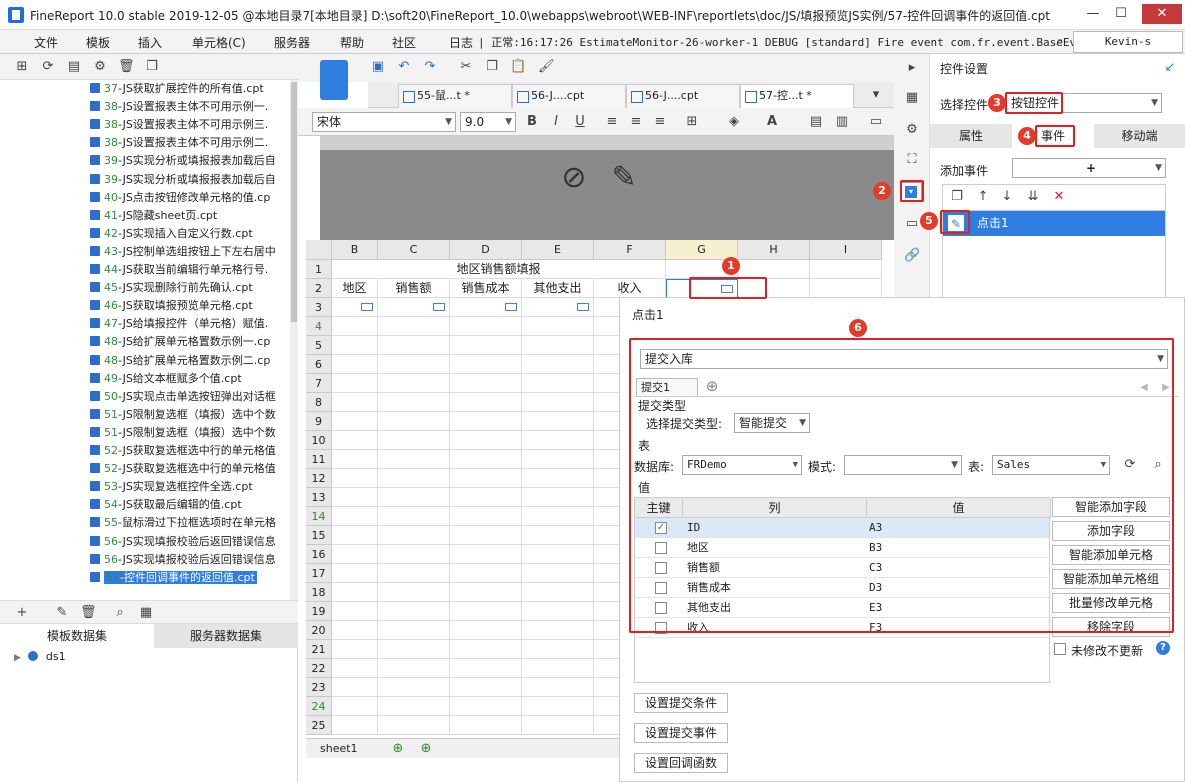 The width and height of the screenshot is (1185, 782). What do you see at coordinates (842, 628) in the screenshot?
I see `table-row: 收入 F3` at bounding box center [842, 628].